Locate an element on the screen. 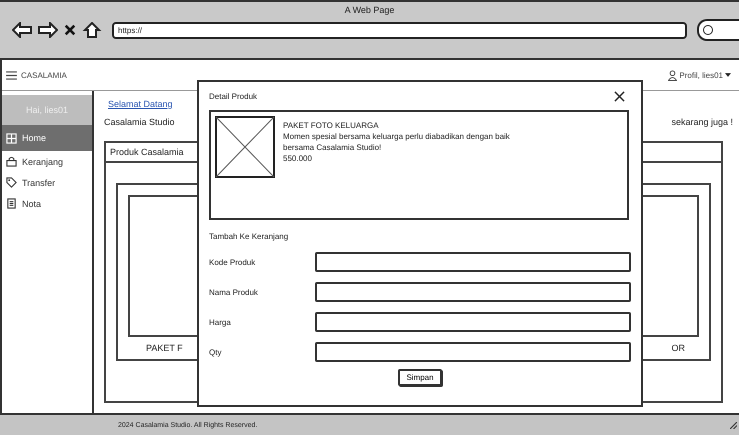 Image resolution: width=739 pixels, height=435 pixels. caret-icon is located at coordinates (728, 75).